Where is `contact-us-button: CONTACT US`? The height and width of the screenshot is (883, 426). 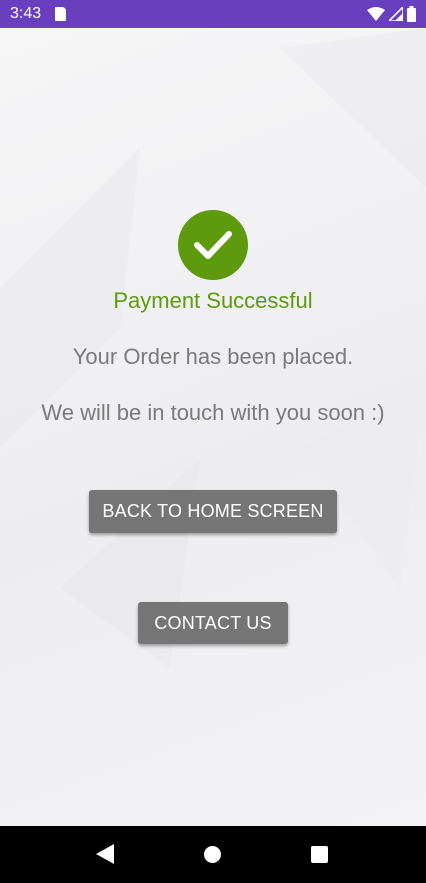 contact-us-button: CONTACT US is located at coordinates (213, 623).